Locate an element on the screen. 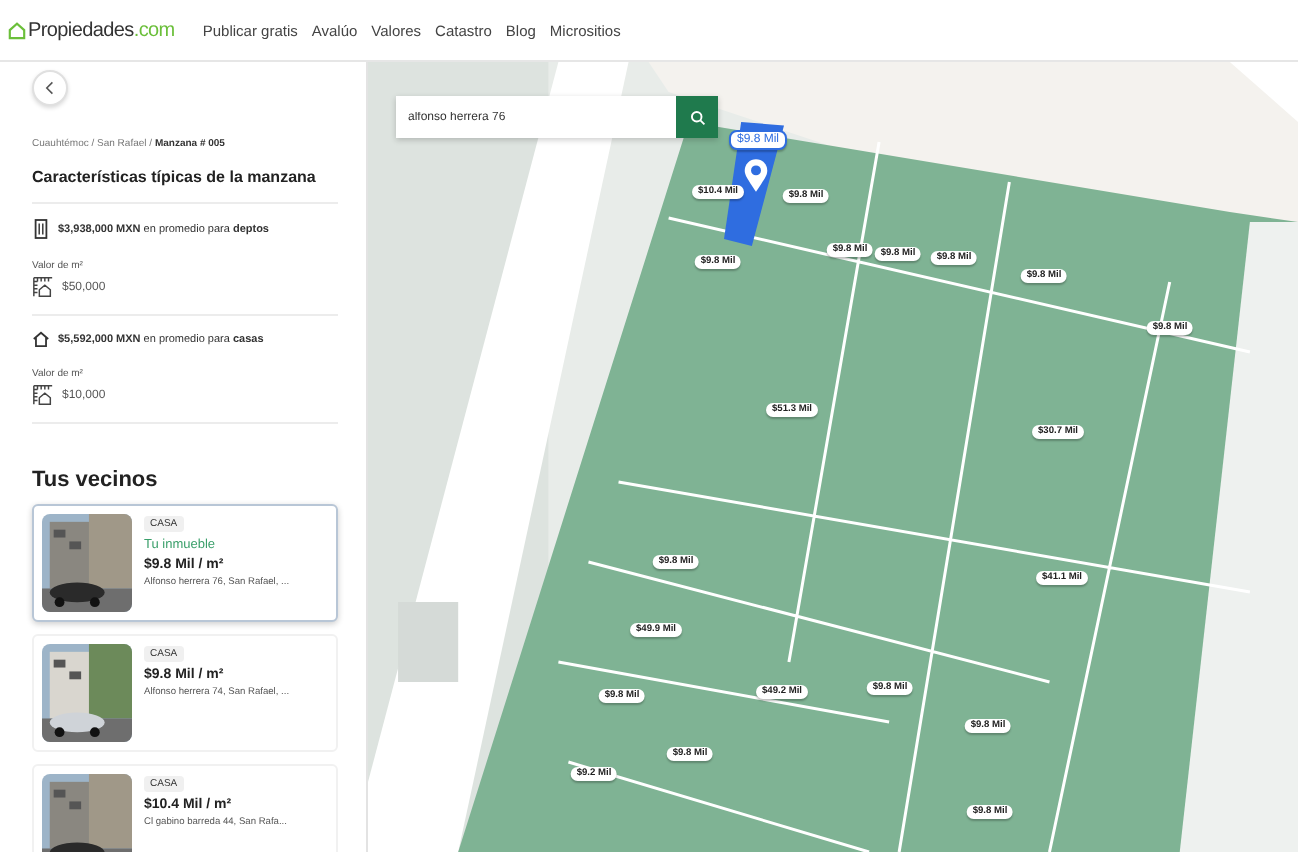 The image size is (1298, 852). search-icon is located at coordinates (697, 117).